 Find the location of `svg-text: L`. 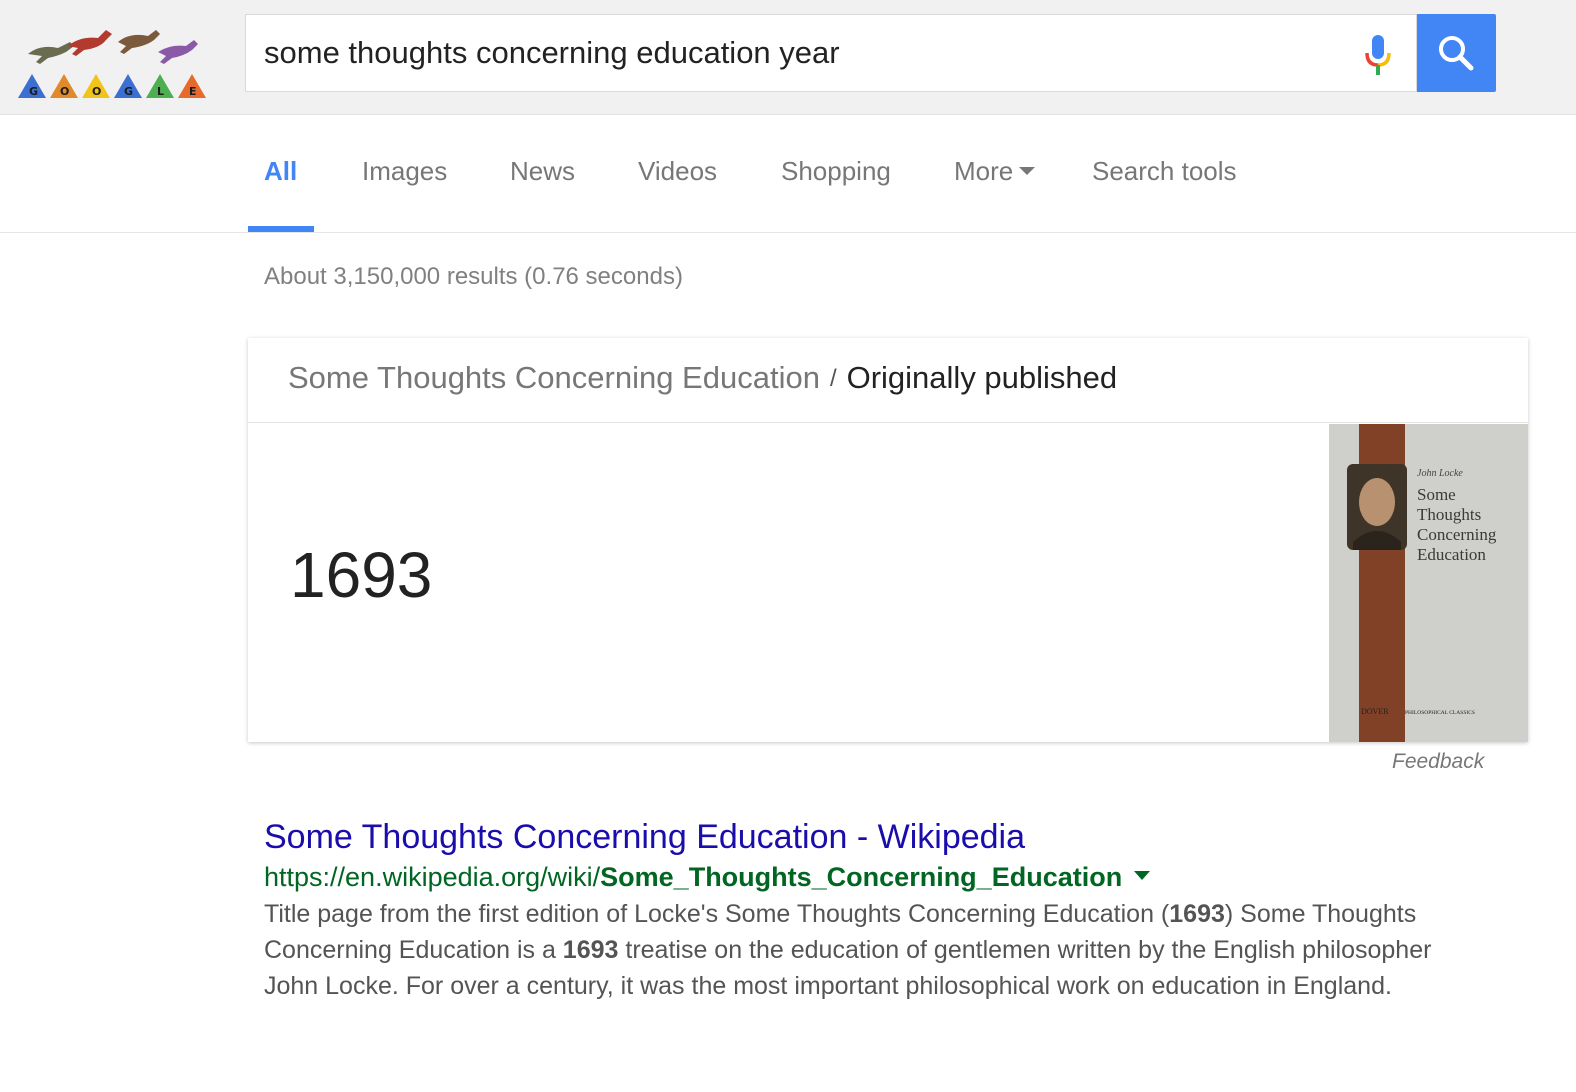

svg-text: L is located at coordinates (160, 91).